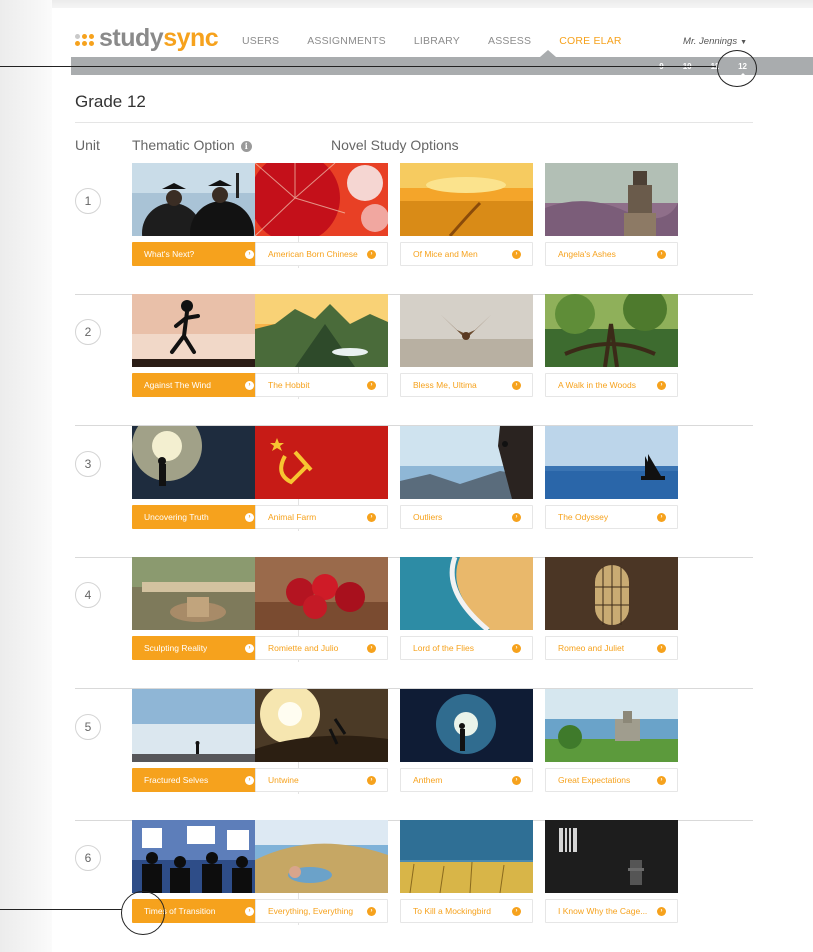 This screenshot has width=813, height=952. I want to click on novel-card: Bless Me, Ultima ›, so click(466, 345).